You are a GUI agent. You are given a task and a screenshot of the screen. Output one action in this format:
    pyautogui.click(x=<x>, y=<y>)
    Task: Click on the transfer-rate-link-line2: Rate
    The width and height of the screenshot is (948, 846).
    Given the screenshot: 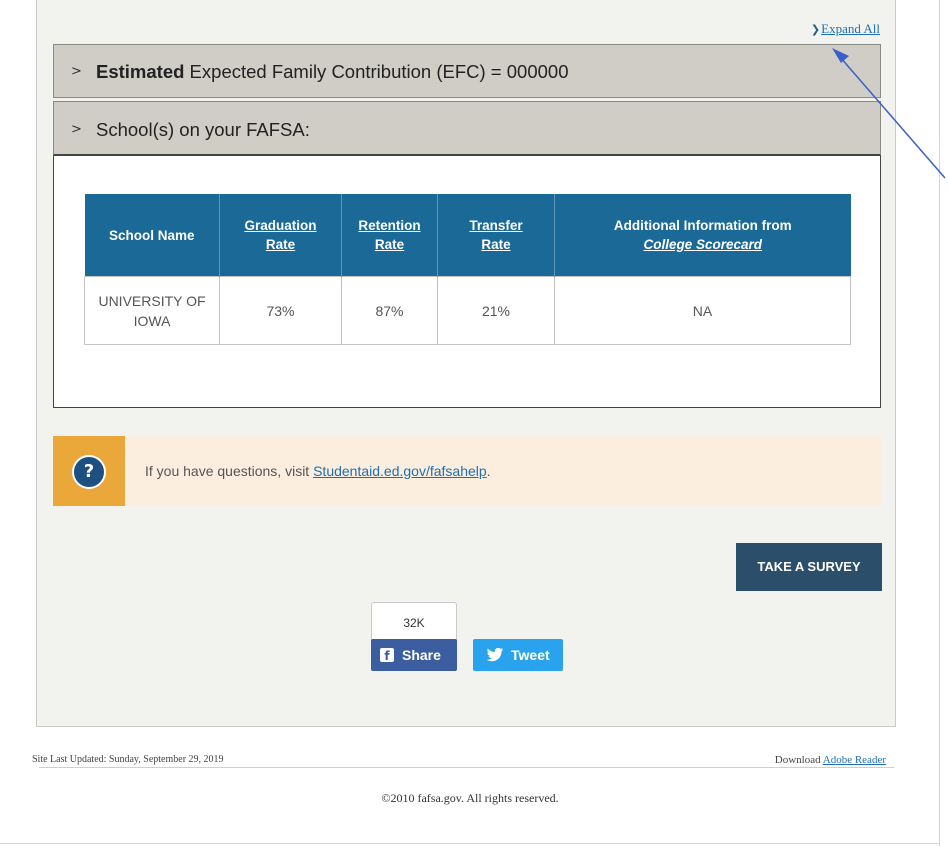 What is the action you would take?
    pyautogui.click(x=495, y=244)
    